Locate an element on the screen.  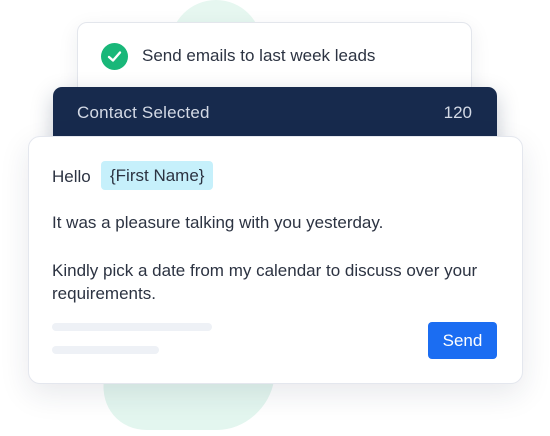
task-label: Send emails to last week leads is located at coordinates (259, 55).